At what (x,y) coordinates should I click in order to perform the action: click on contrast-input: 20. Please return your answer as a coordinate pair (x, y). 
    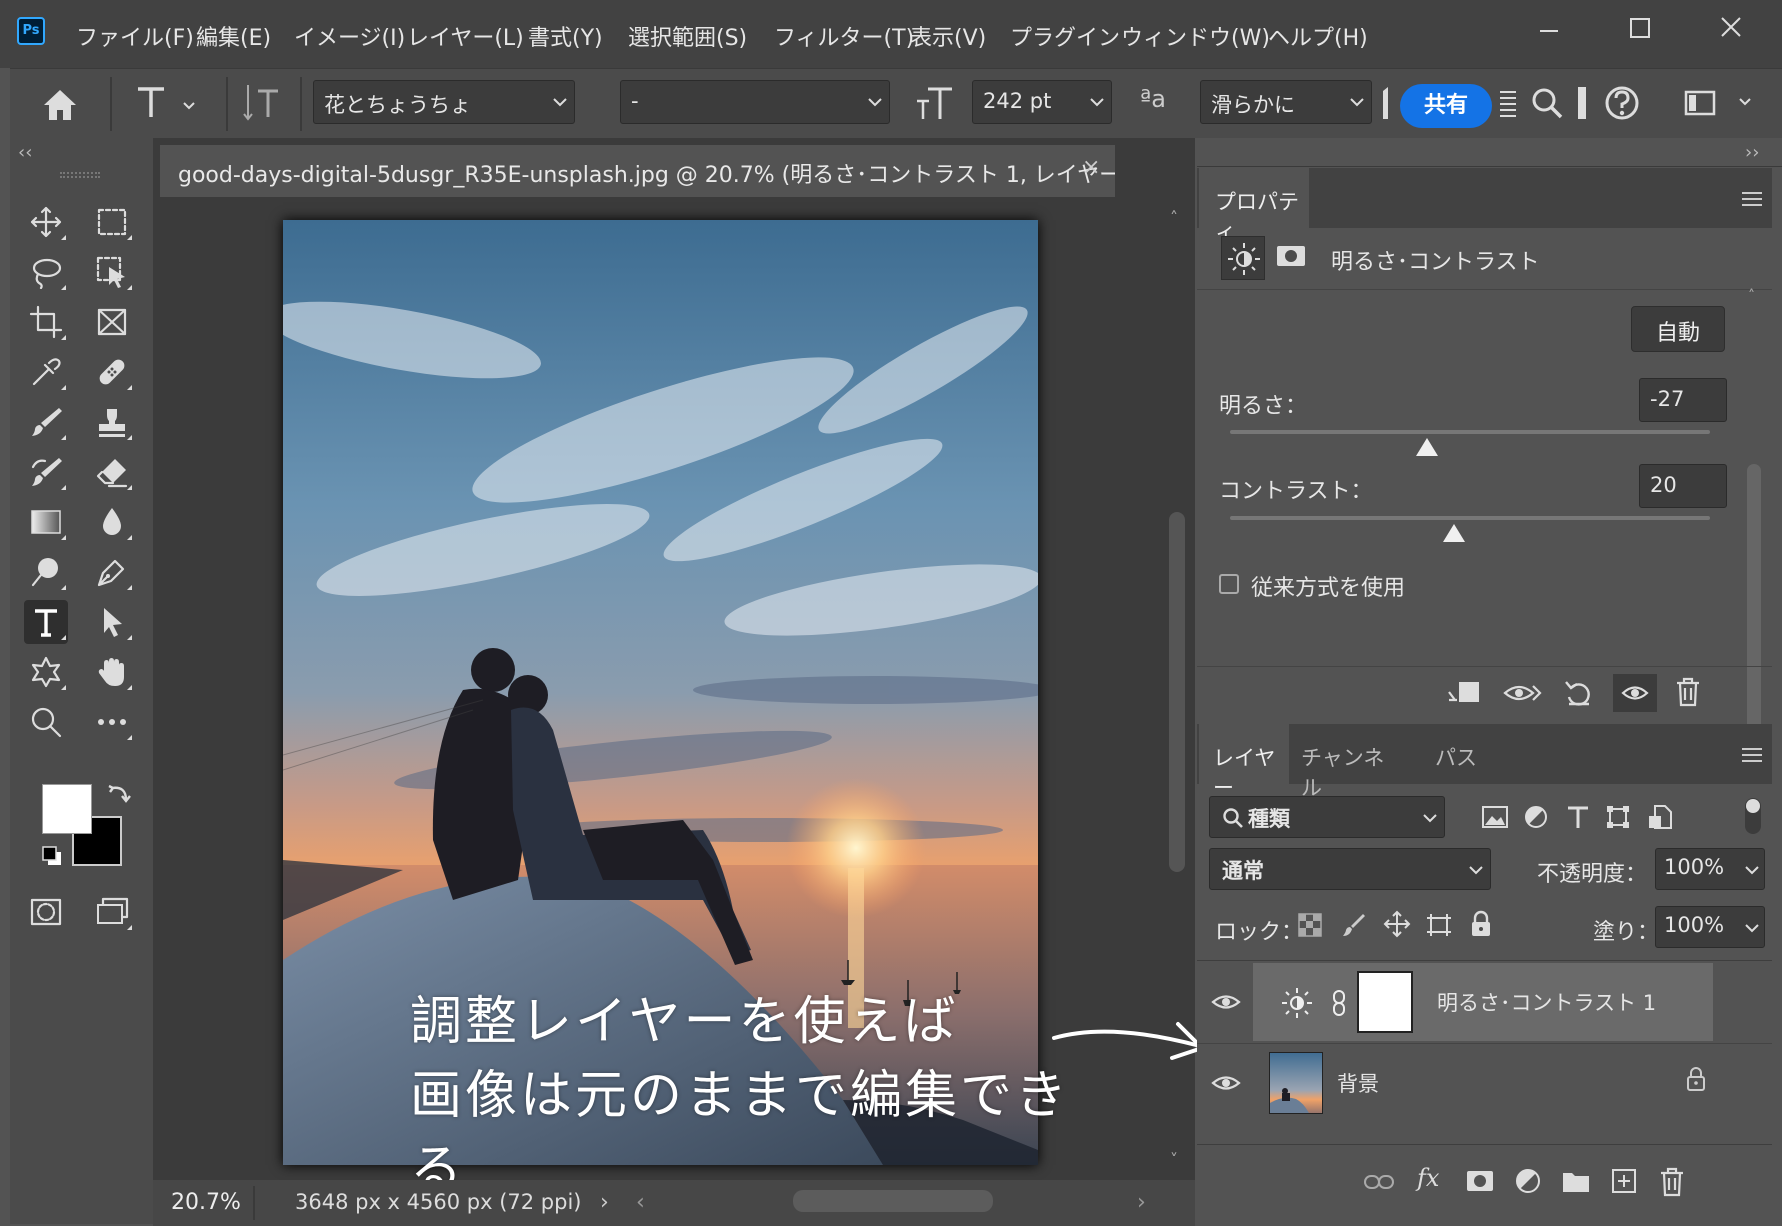
    Looking at the image, I should click on (1683, 486).